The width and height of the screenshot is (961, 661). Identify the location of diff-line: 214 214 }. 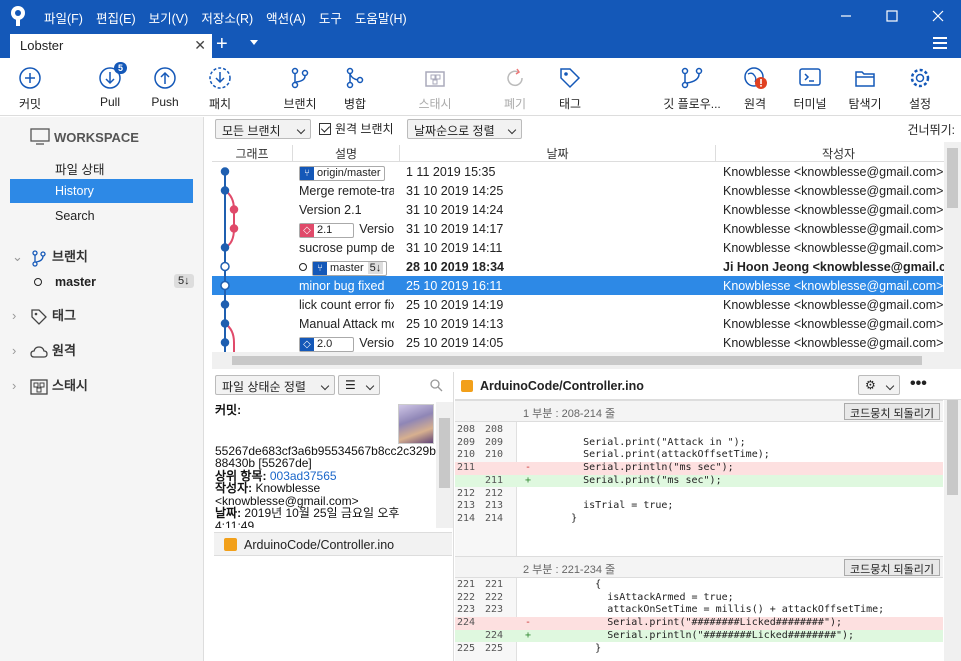
(699, 519).